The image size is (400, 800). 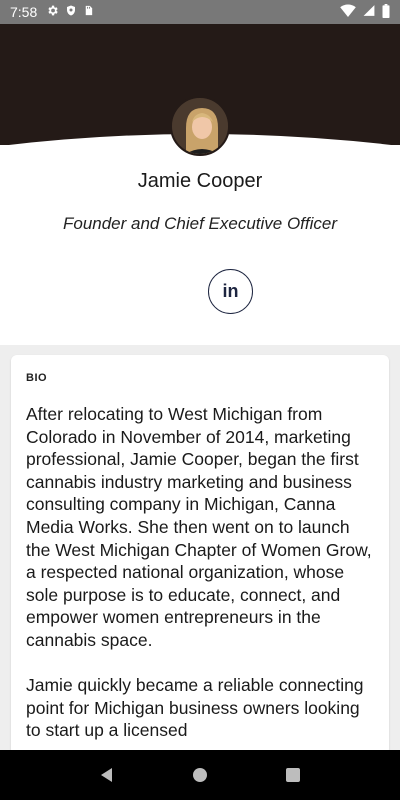 I want to click on back-button, so click(x=107, y=775).